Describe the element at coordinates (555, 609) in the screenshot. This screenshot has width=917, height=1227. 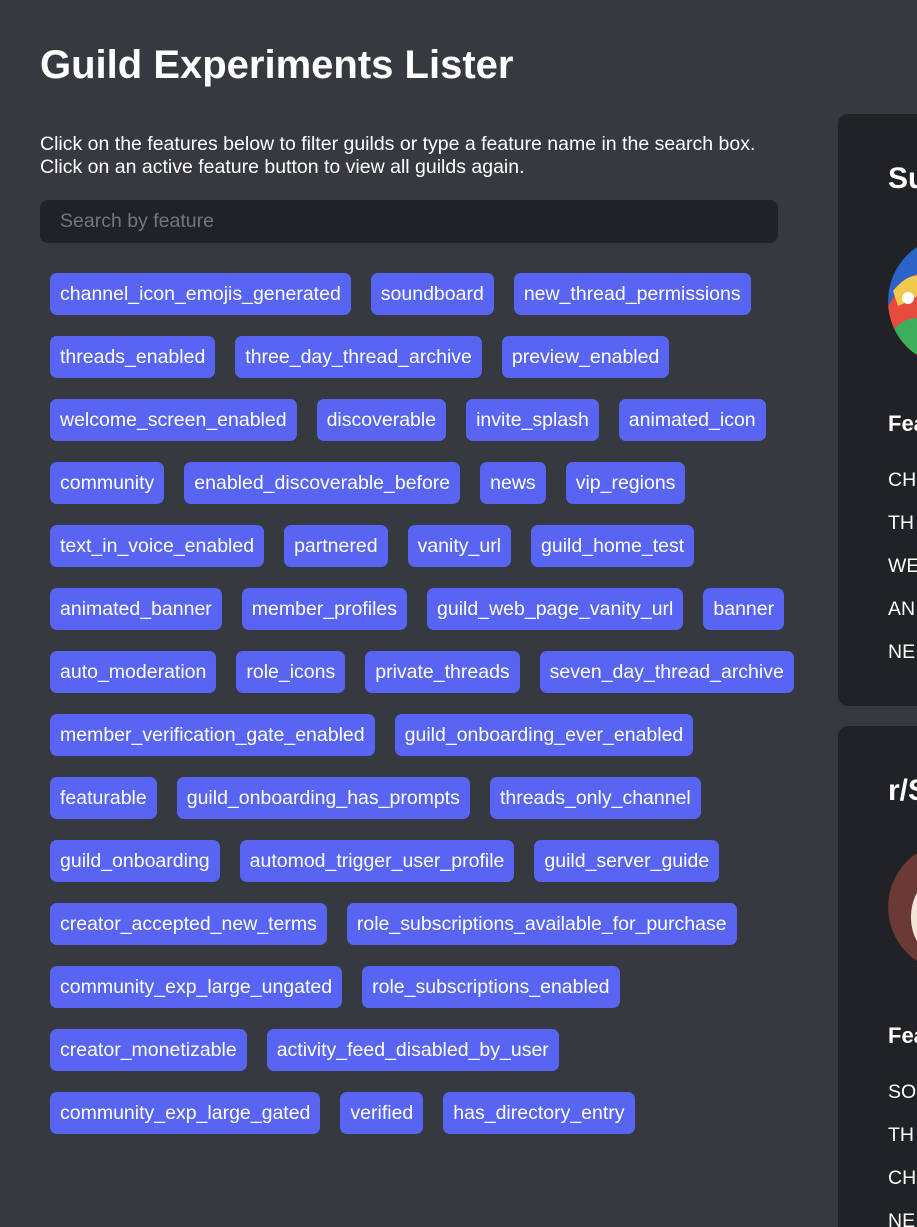
I see `feature-button-guild-web-page-vanity-url: guild_web_page_vanity_url` at that location.